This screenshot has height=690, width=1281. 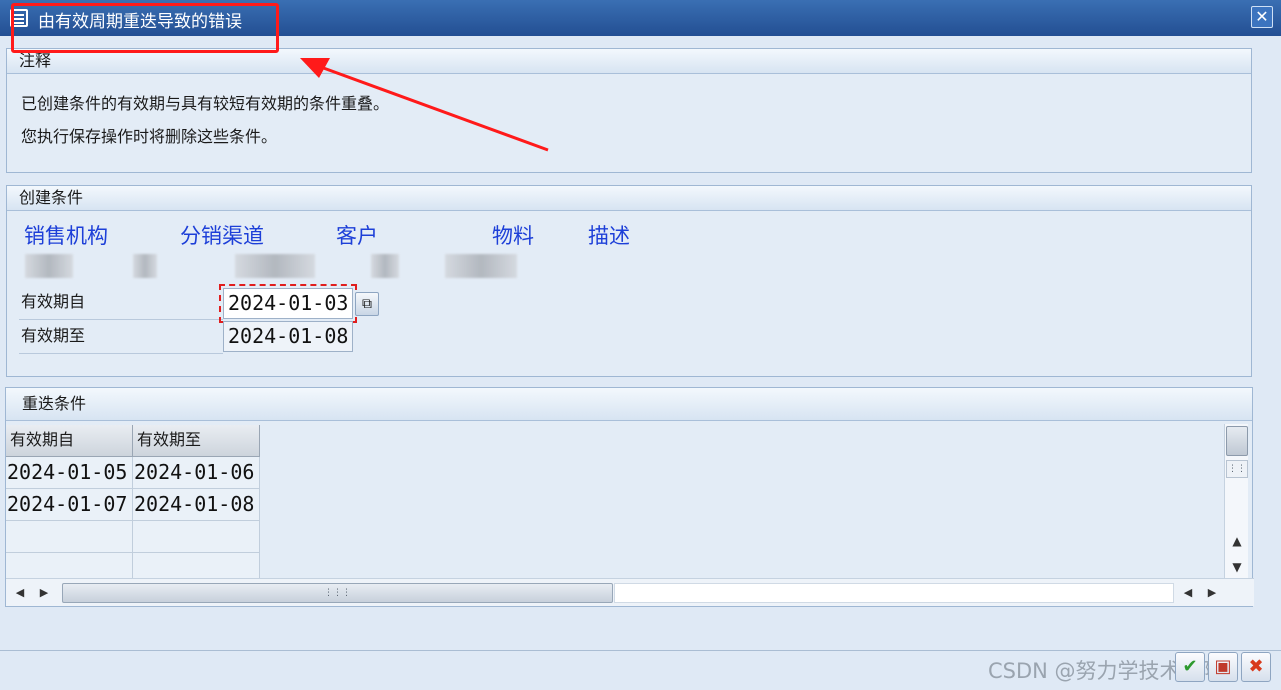 I want to click on notes-header: 注释, so click(x=629, y=61).